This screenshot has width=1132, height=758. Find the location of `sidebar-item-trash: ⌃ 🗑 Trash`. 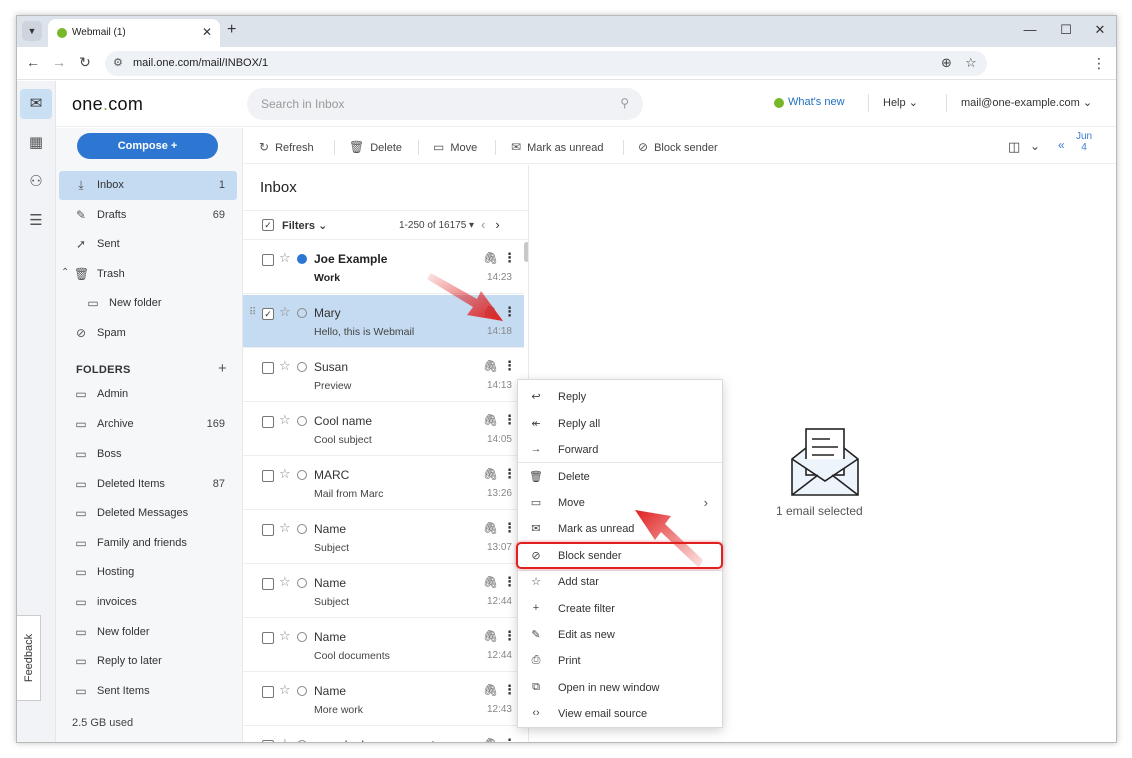

sidebar-item-trash: ⌃ 🗑 Trash is located at coordinates (148, 274).